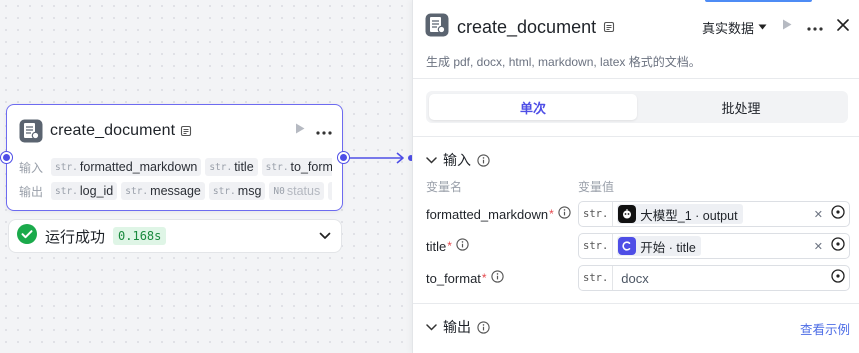 This screenshot has height=353, width=859. Describe the element at coordinates (444, 187) in the screenshot. I see `column-header-var-name: 变量名` at that location.